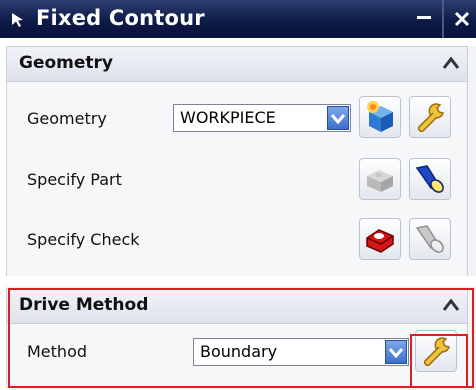 This screenshot has width=476, height=390. Describe the element at coordinates (66, 63) in the screenshot. I see `geometry-section-title: Geometry` at that location.